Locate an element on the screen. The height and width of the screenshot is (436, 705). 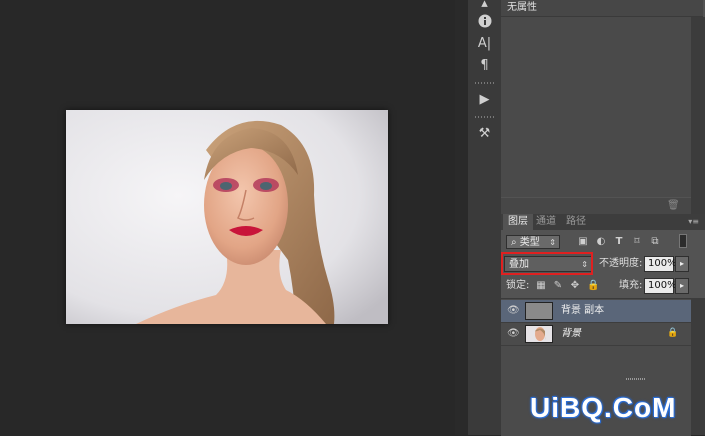
trash-icon: 🗑 is located at coordinates (673, 205).